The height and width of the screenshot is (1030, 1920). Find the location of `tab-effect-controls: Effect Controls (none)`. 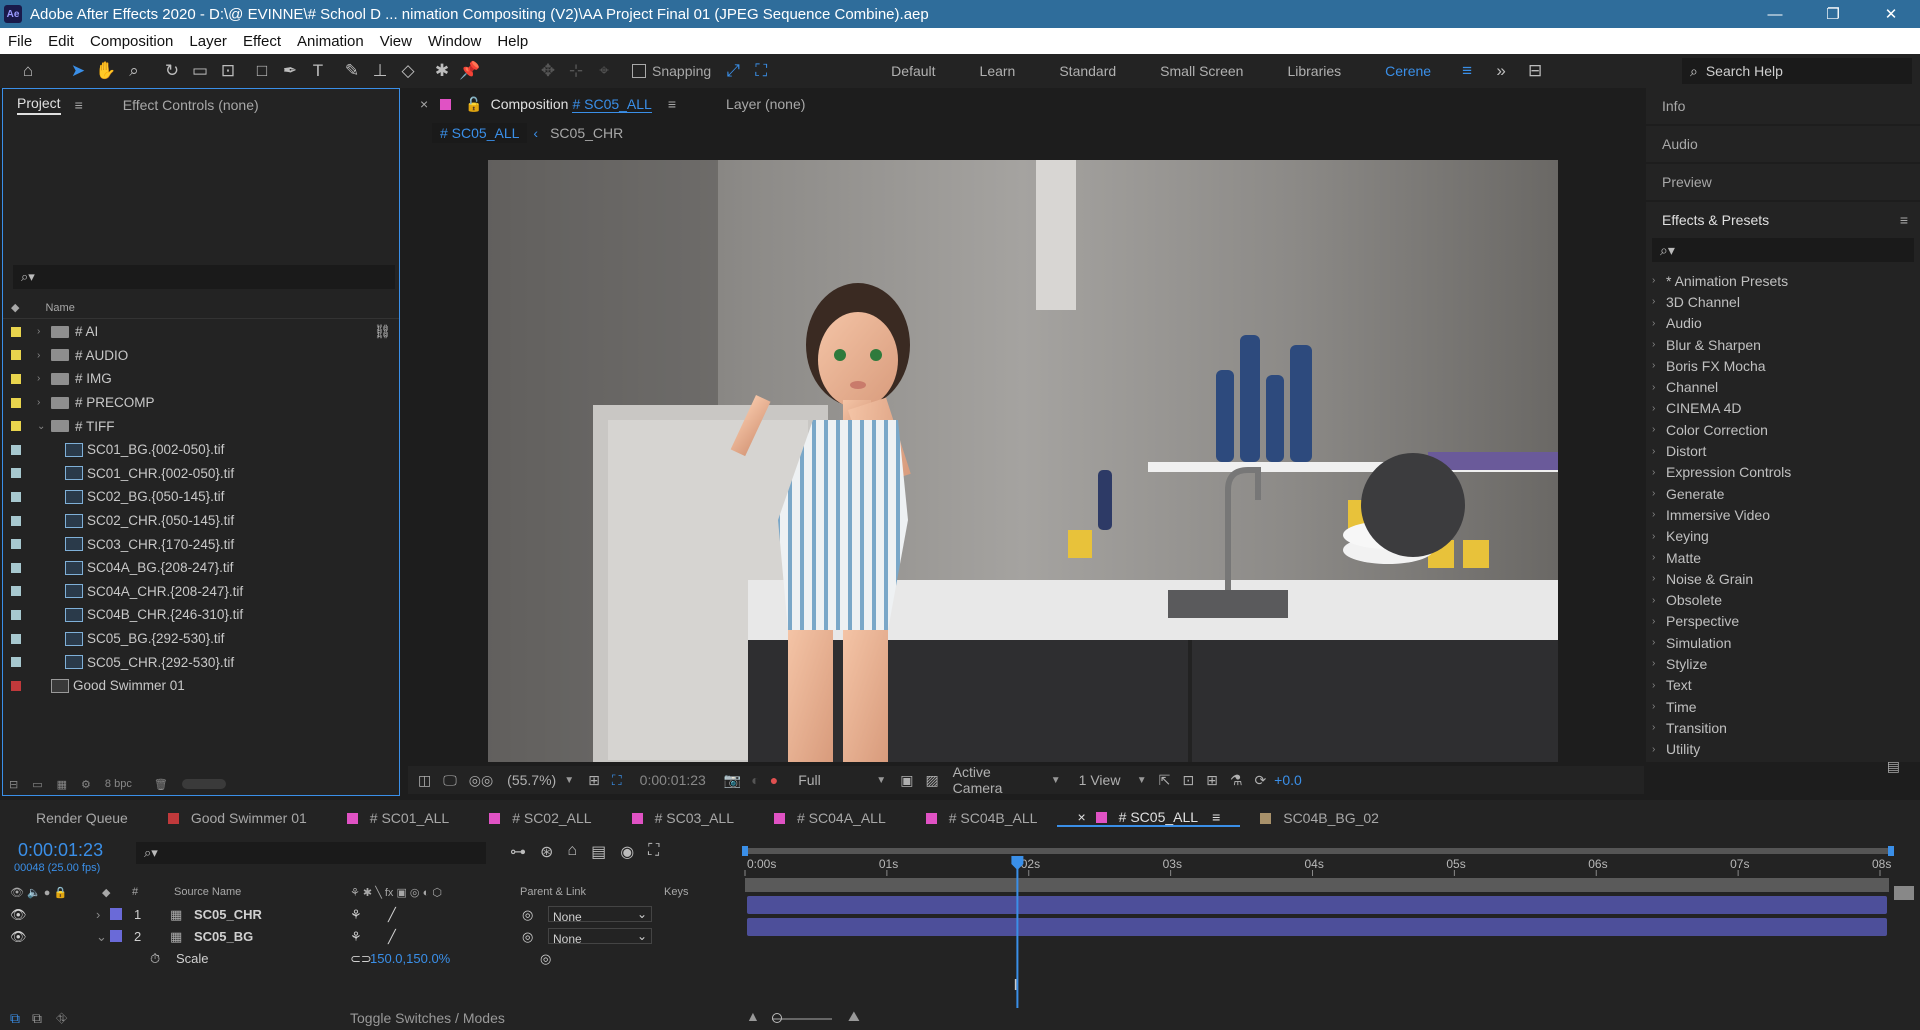

tab-effect-controls: Effect Controls (none) is located at coordinates (191, 105).